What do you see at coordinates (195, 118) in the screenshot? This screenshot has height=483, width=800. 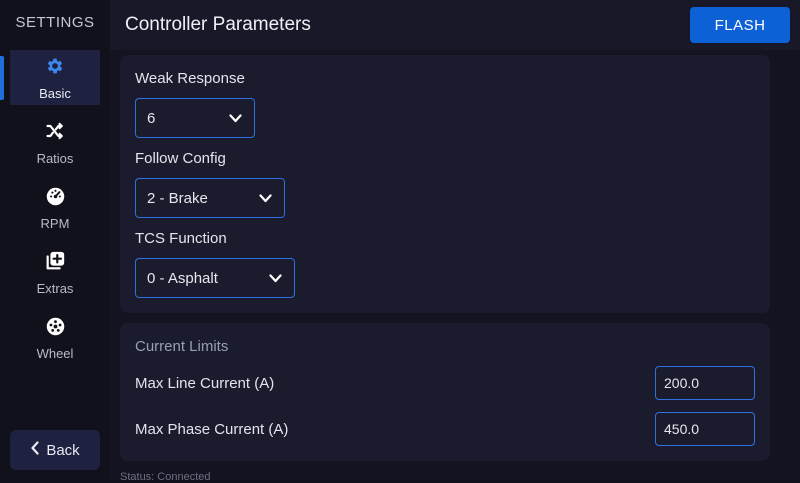 I see `weak-response-select: 6` at bounding box center [195, 118].